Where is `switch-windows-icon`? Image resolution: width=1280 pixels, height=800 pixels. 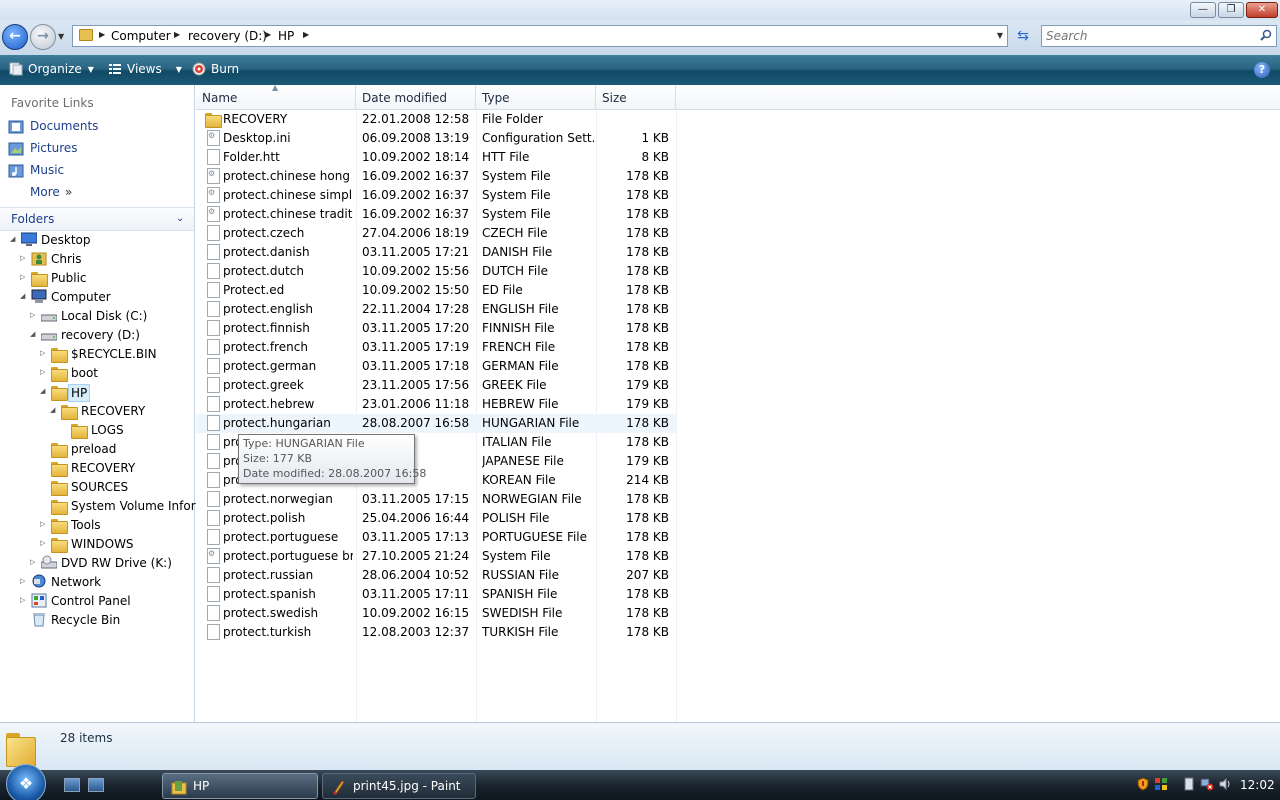 switch-windows-icon is located at coordinates (96, 785).